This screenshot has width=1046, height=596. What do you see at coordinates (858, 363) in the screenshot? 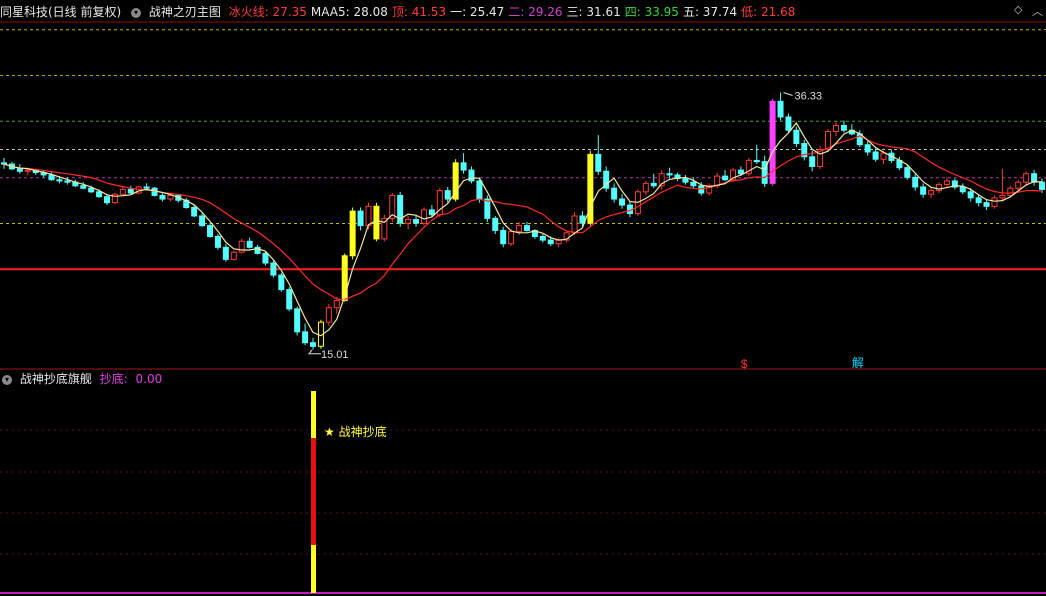
I see `jie-marker: 解` at bounding box center [858, 363].